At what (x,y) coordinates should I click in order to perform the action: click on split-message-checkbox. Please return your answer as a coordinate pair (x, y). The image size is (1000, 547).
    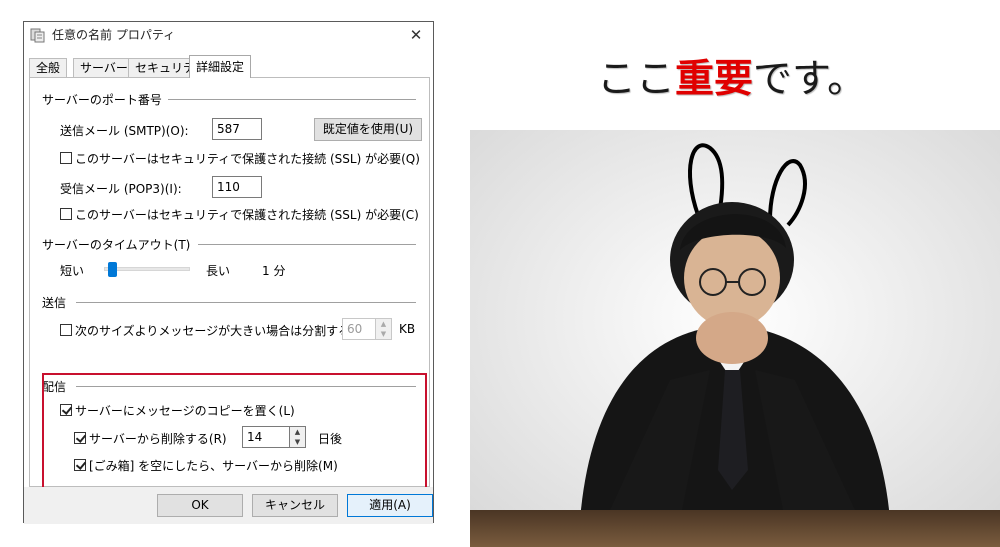
    Looking at the image, I should click on (66, 330).